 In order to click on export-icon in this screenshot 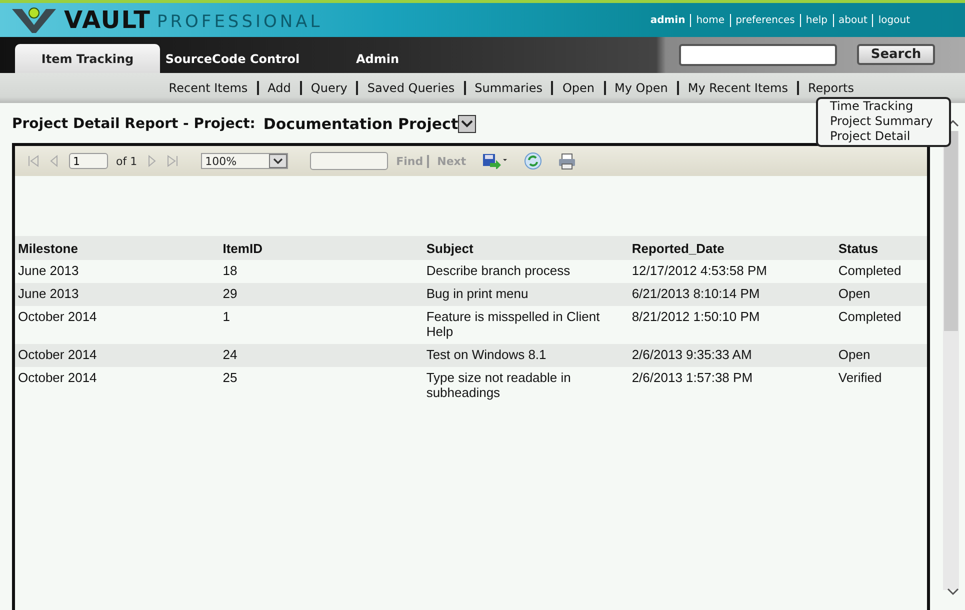, I will do `click(495, 161)`.